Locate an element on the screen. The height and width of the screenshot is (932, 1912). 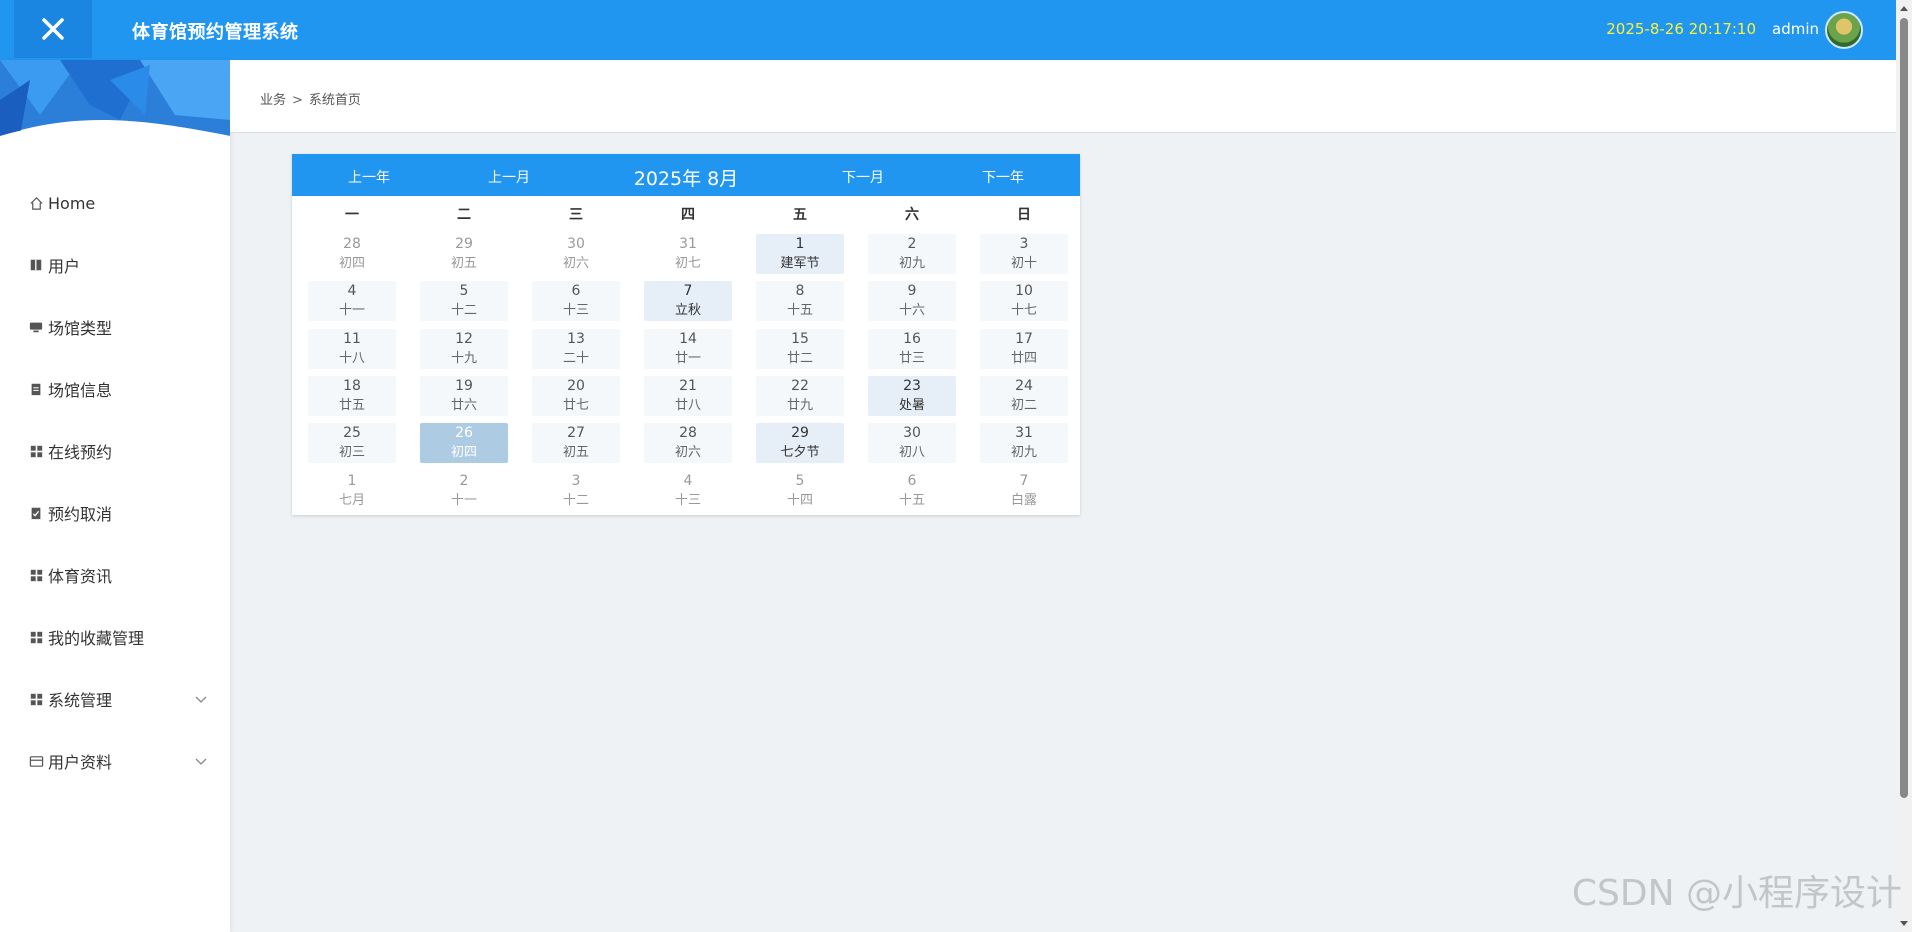
day-number: 23 is located at coordinates (912, 385).